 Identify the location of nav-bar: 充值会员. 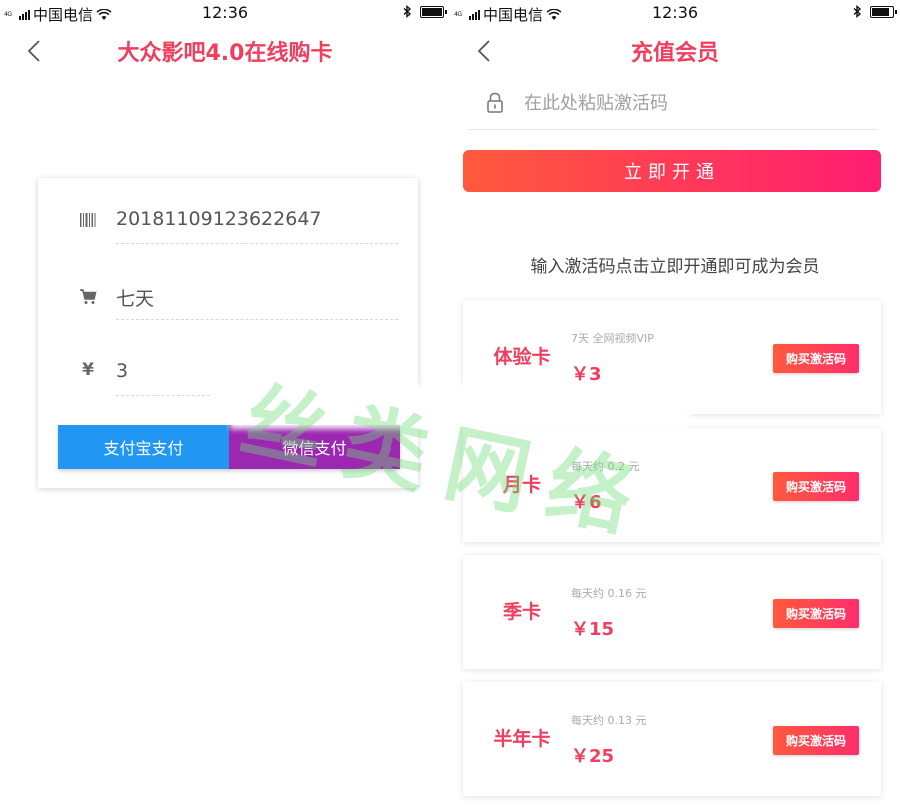
(675, 50).